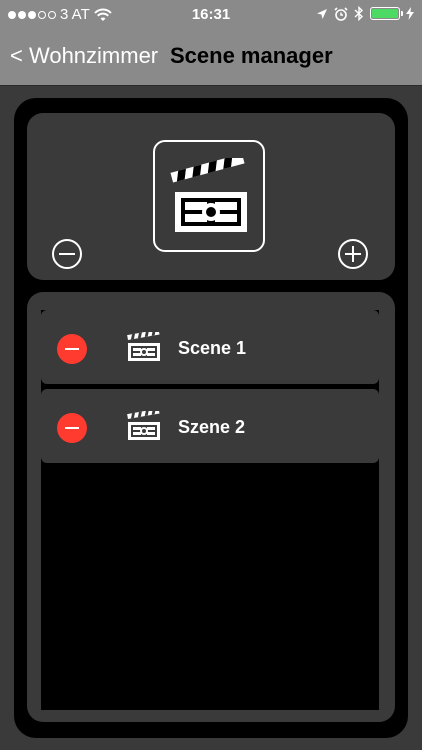  I want to click on remove-scene-button, so click(67, 254).